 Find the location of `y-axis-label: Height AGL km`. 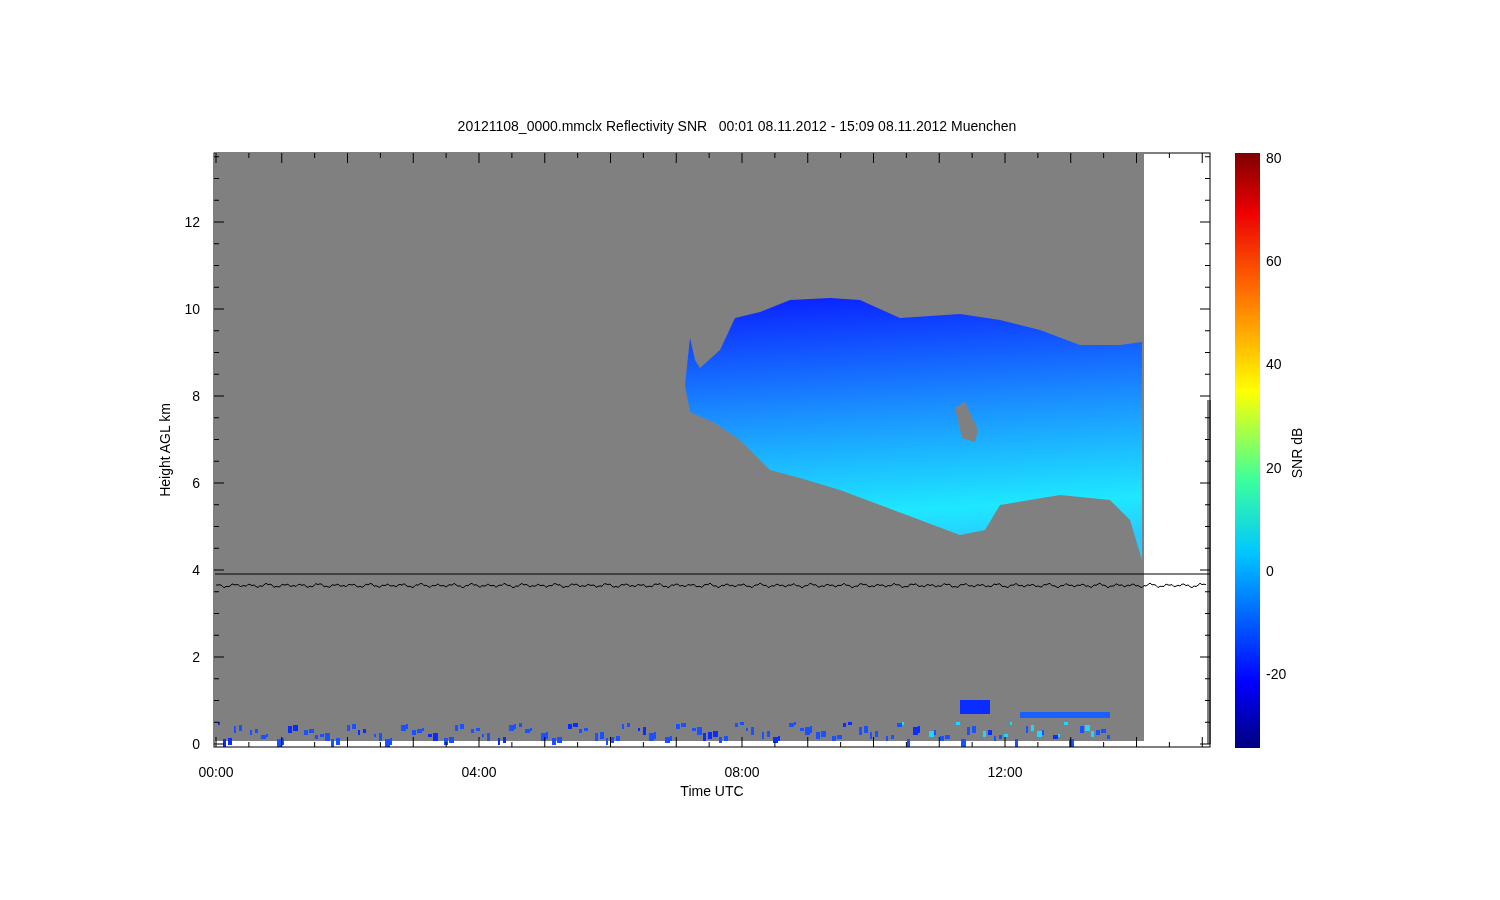

y-axis-label: Height AGL km is located at coordinates (165, 450).